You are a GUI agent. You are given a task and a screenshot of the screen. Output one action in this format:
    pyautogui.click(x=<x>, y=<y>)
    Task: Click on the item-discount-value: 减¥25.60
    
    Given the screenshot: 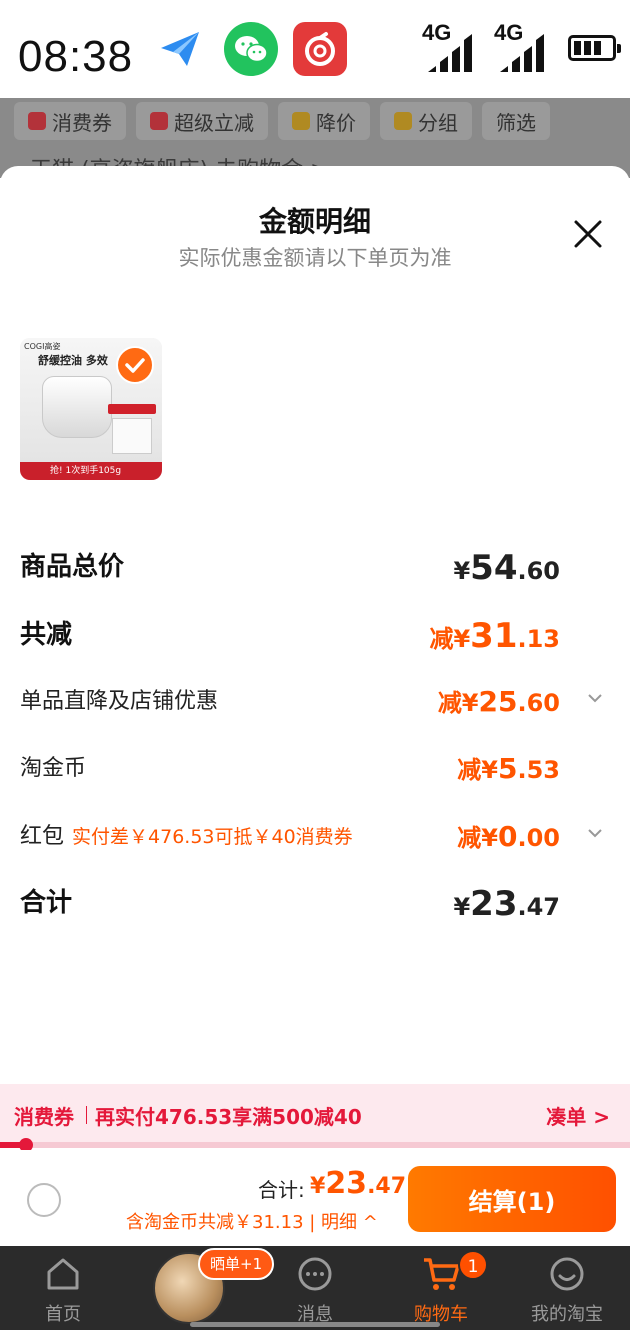 What is the action you would take?
    pyautogui.click(x=498, y=701)
    